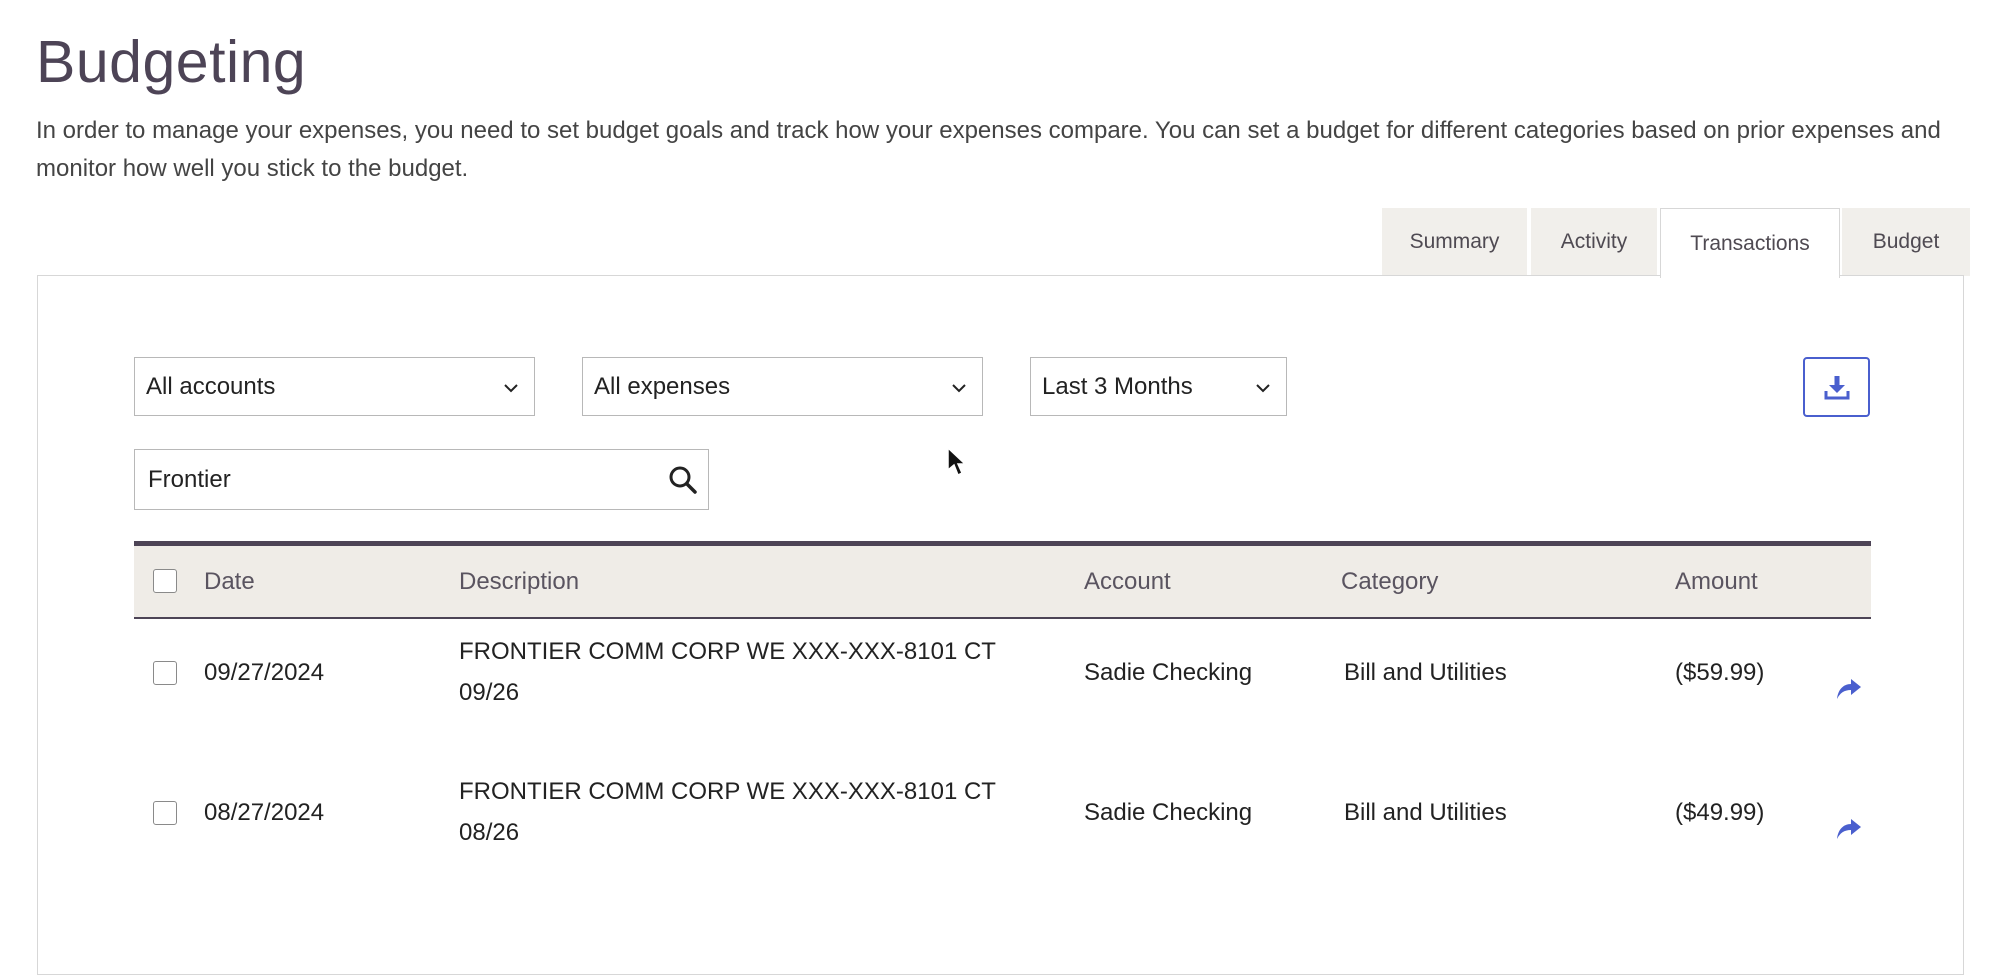  Describe the element at coordinates (519, 581) in the screenshot. I see `column-header-description: Description` at that location.